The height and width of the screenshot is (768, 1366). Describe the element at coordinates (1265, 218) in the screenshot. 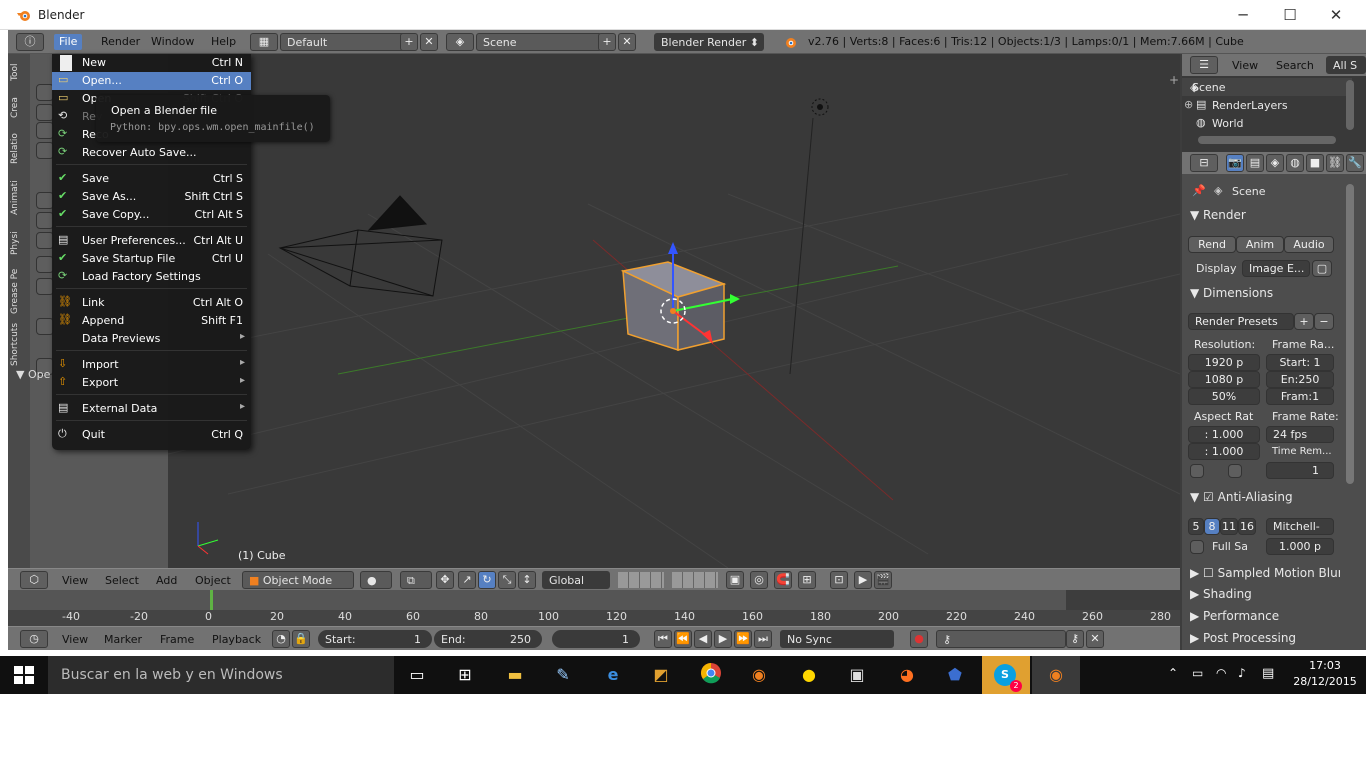

I see `render-panel-header: ▼ Render` at that location.